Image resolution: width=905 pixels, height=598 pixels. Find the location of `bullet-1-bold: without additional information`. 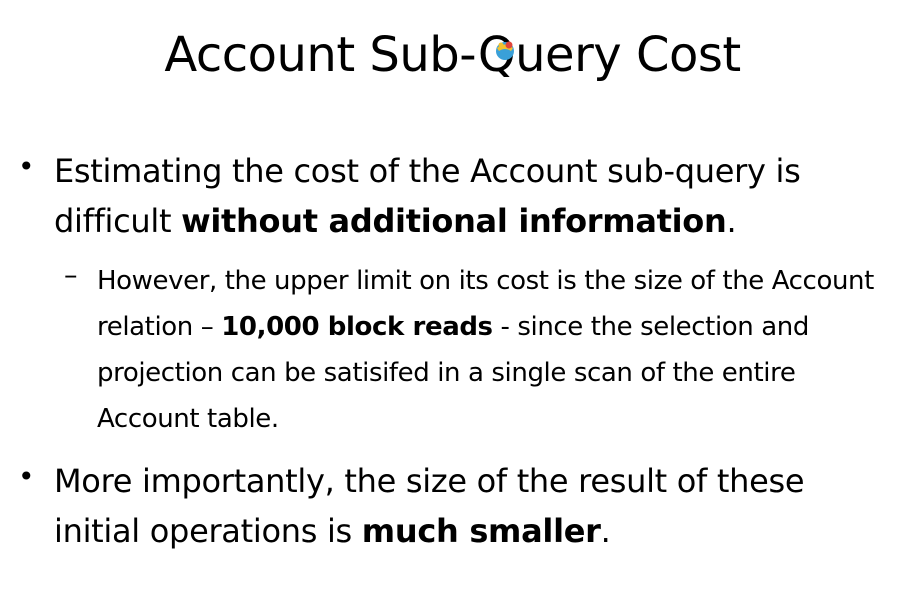

bullet-1-bold: without additional information is located at coordinates (454, 221).